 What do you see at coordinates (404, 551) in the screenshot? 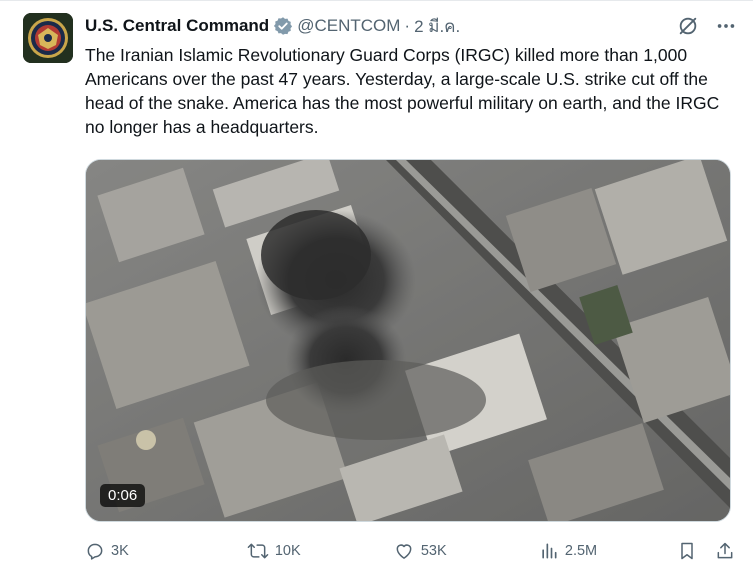
I see `like-icon` at bounding box center [404, 551].